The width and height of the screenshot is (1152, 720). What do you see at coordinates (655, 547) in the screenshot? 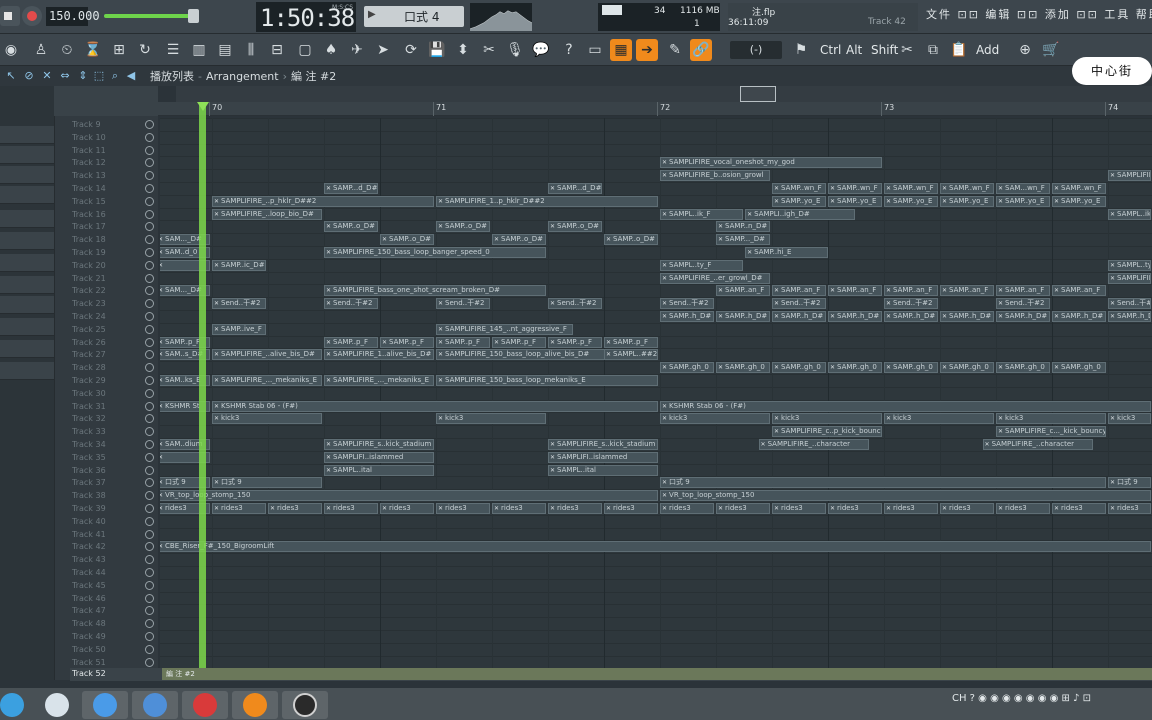
I see `pattern-clip: CBE_Riser_F#_150_BigroomLift` at bounding box center [655, 547].